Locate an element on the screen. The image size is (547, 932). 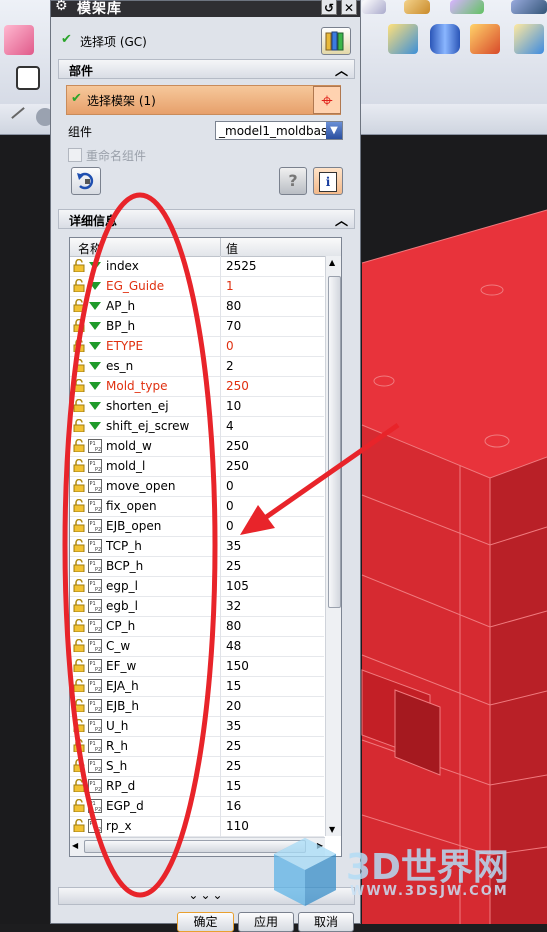
table-row: AP_h 80 is located at coordinates (197, 306).